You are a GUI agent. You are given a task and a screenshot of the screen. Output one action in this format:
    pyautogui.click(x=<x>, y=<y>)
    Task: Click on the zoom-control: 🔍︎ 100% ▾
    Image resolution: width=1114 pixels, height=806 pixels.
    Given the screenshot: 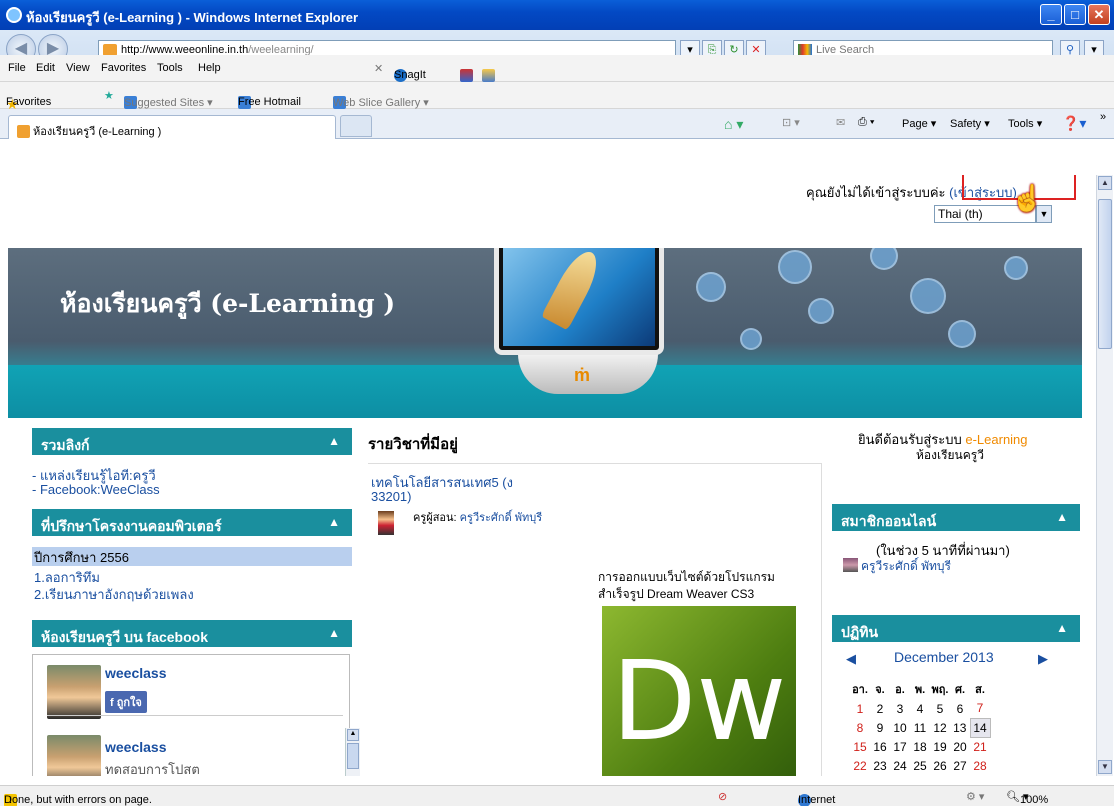 What is the action you would take?
    pyautogui.click(x=1027, y=798)
    